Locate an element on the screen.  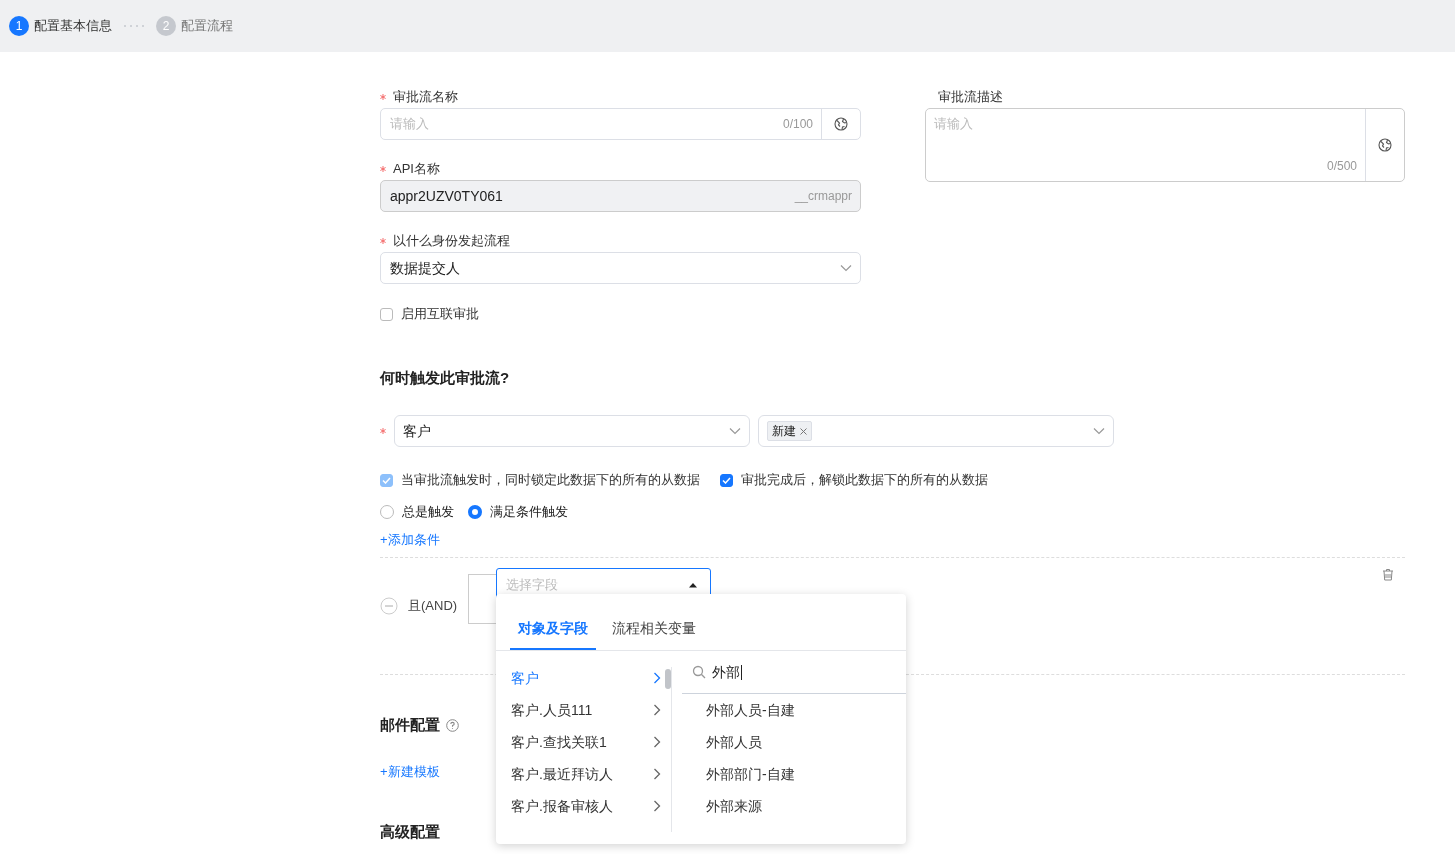
step-number: 1 is located at coordinates (19, 26).